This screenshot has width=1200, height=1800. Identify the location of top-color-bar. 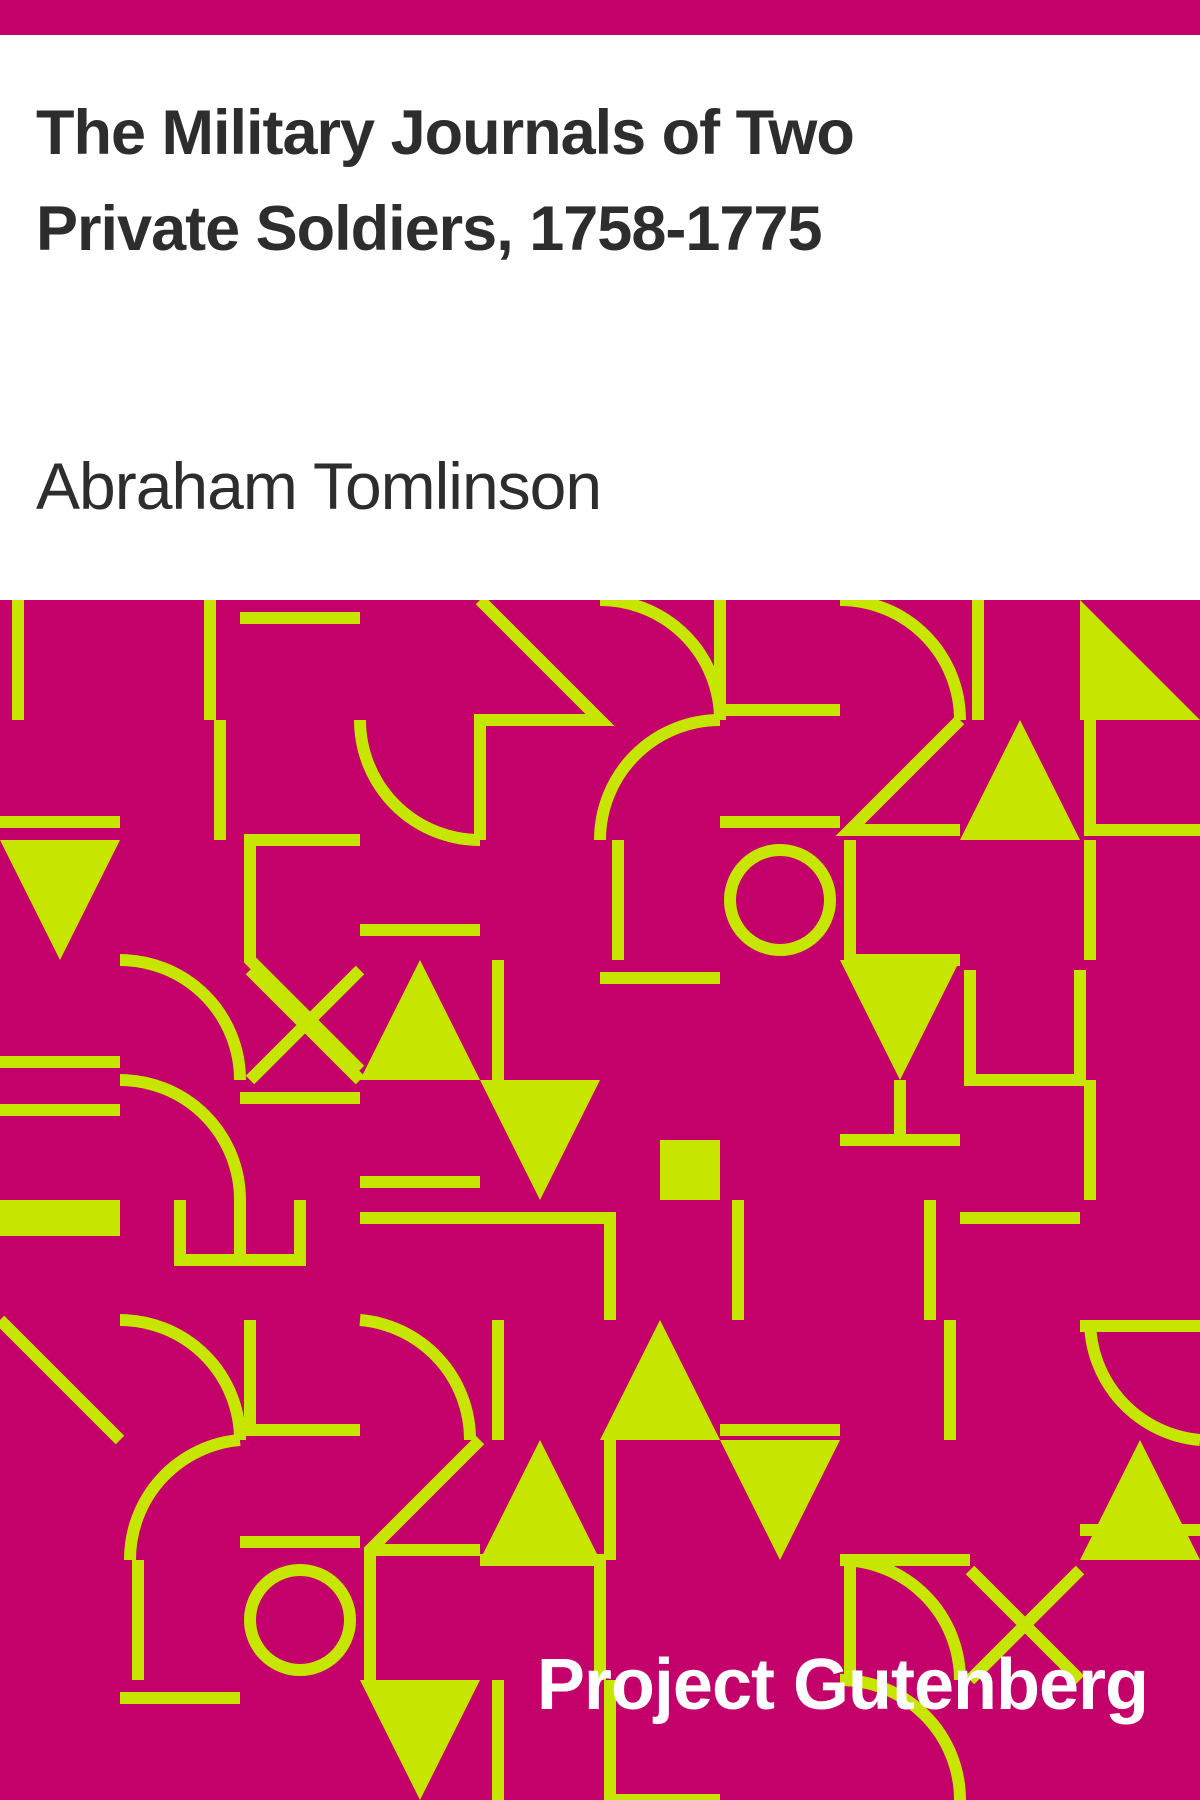
(600, 17).